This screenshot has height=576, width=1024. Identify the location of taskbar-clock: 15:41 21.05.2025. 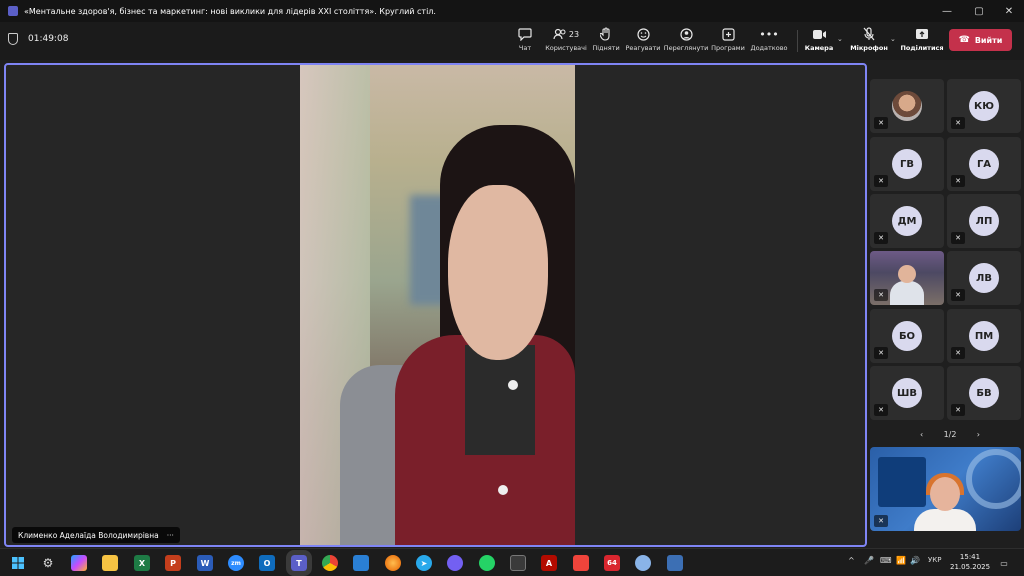
(970, 562).